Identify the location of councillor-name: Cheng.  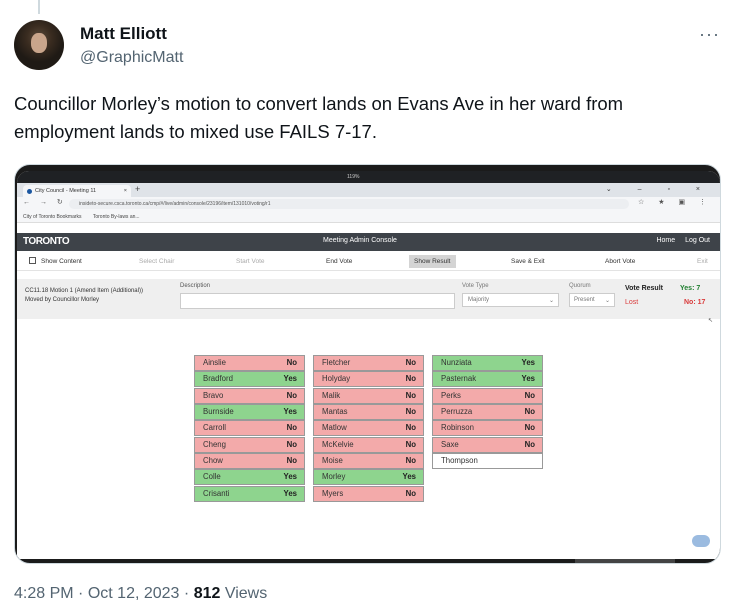
(214, 444).